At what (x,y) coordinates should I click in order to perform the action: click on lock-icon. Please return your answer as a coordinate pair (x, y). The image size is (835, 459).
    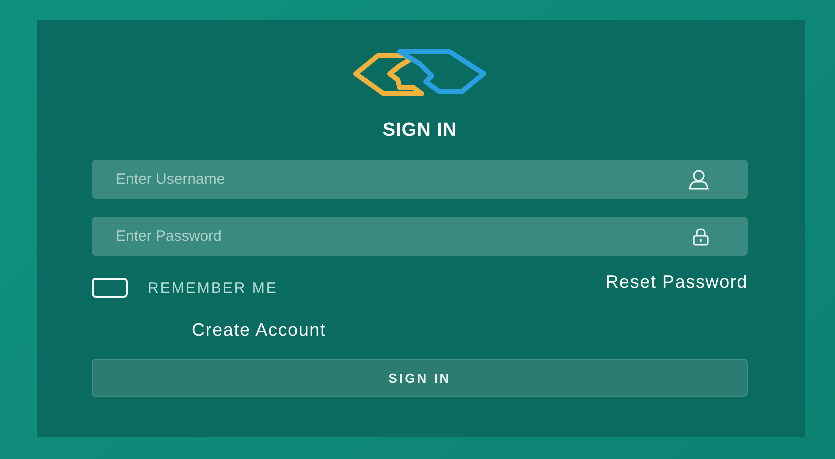
    Looking at the image, I should click on (701, 237).